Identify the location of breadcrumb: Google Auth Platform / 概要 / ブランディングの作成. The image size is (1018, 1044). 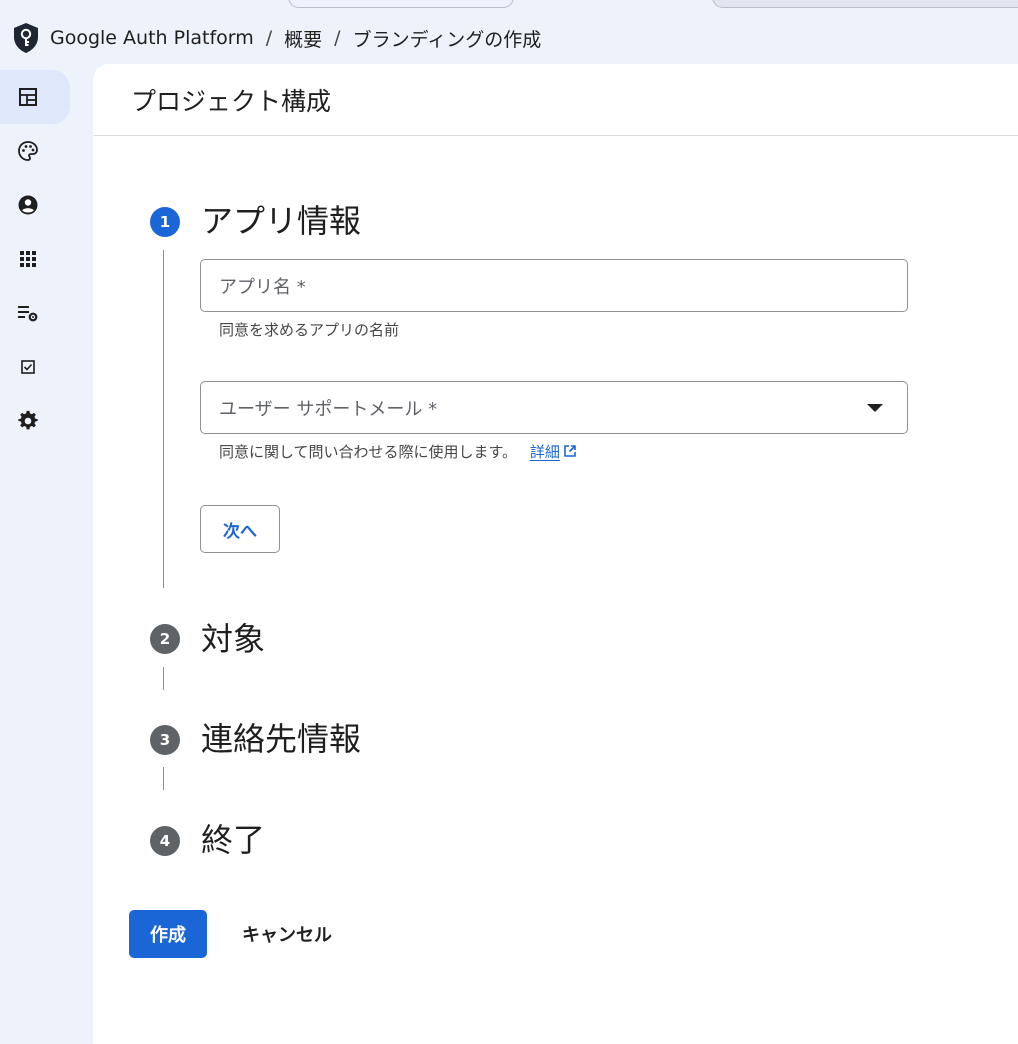
(276, 38).